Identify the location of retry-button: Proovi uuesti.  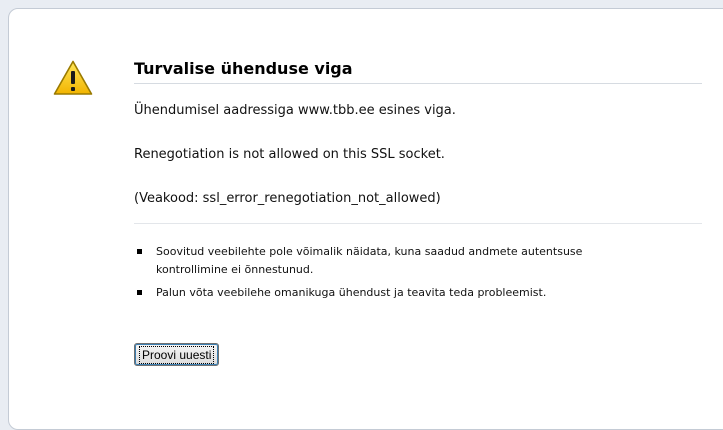
(177, 354).